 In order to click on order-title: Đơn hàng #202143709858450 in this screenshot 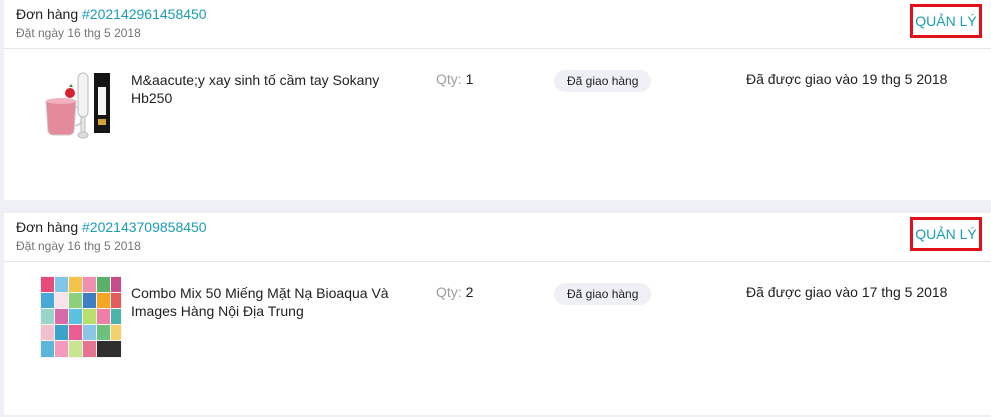, I will do `click(111, 227)`.